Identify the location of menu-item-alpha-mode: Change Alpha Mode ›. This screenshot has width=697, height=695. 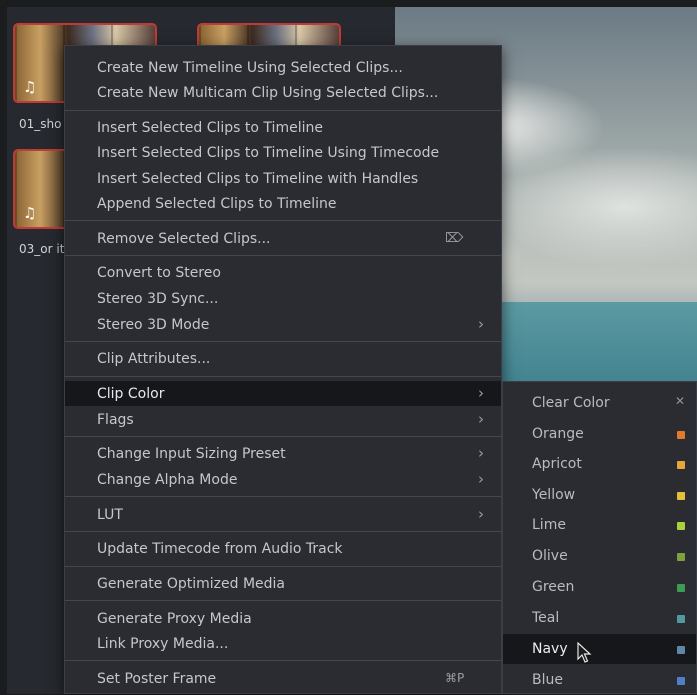
(283, 479).